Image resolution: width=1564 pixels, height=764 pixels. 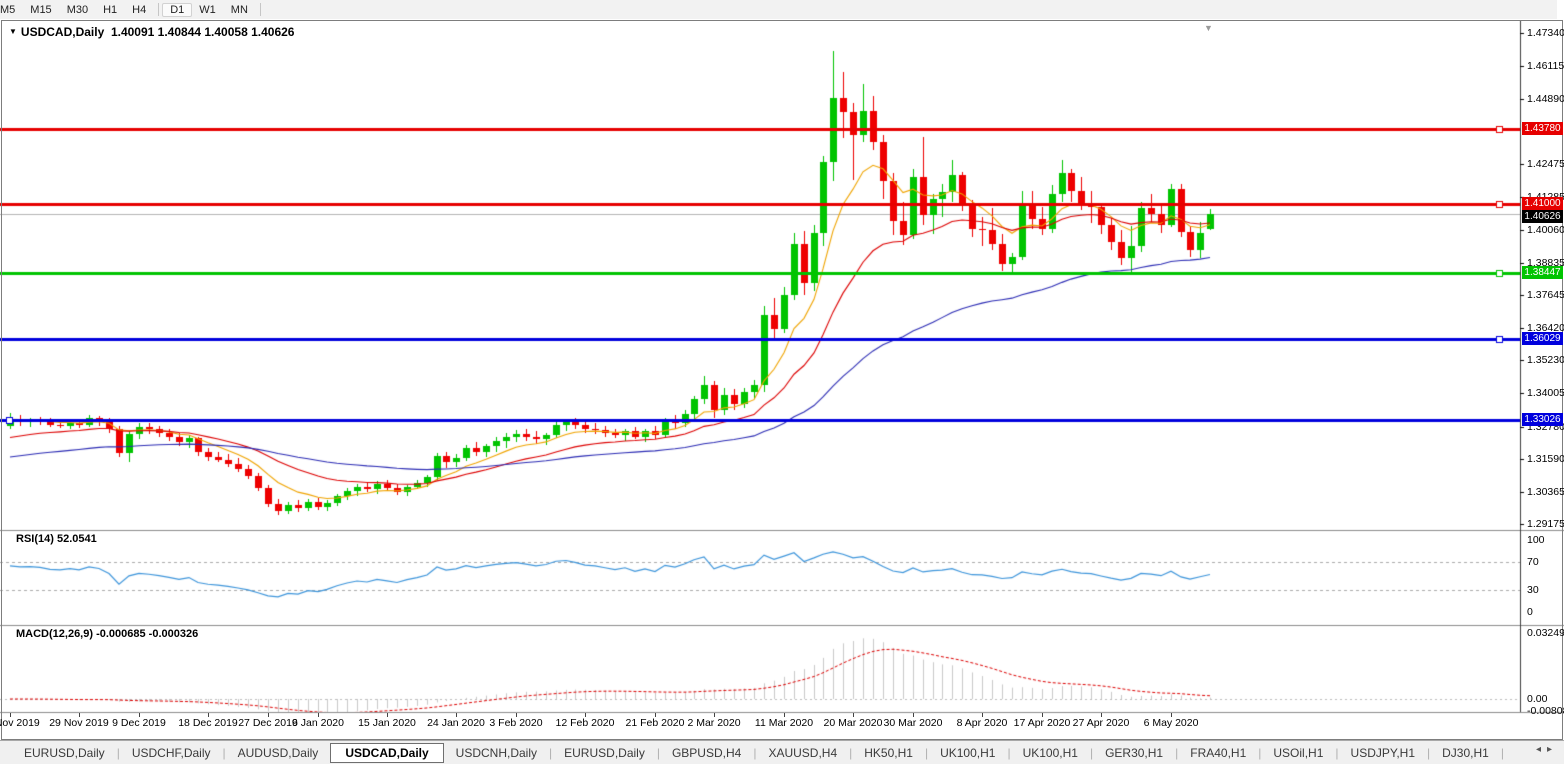 What do you see at coordinates (1542, 128) in the screenshot?
I see `hline-price-label-1.43780: 1.43780` at bounding box center [1542, 128].